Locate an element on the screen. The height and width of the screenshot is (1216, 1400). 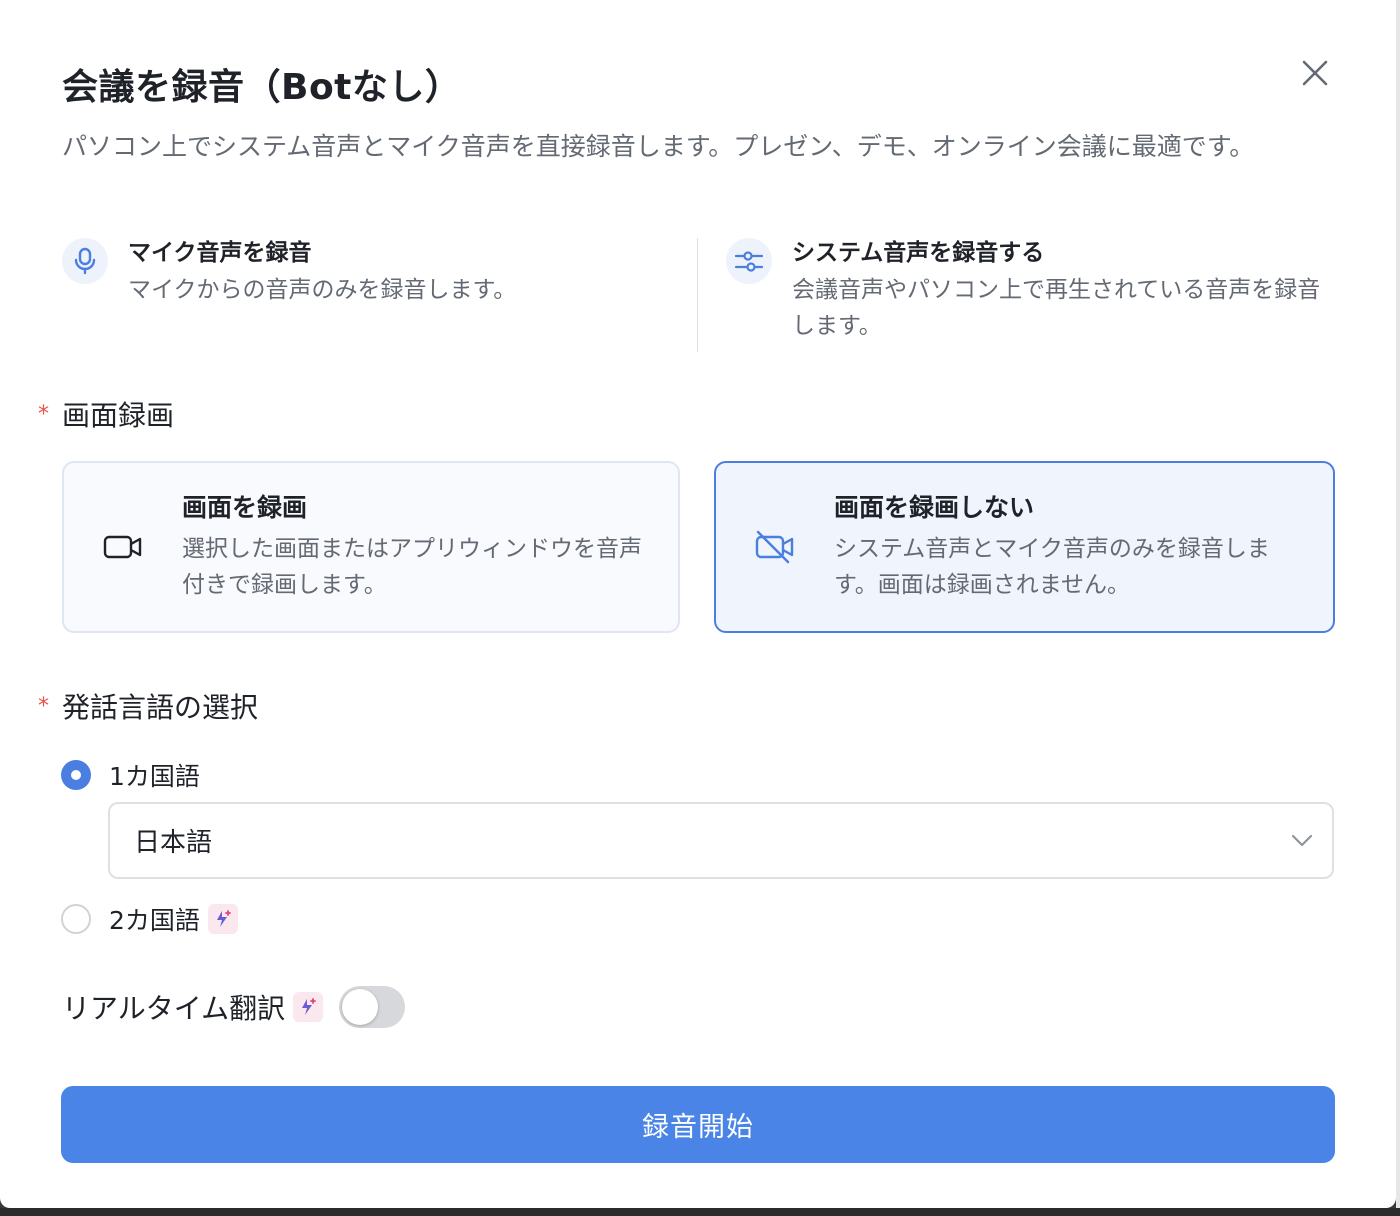
video-camera-icon is located at coordinates (123, 547).